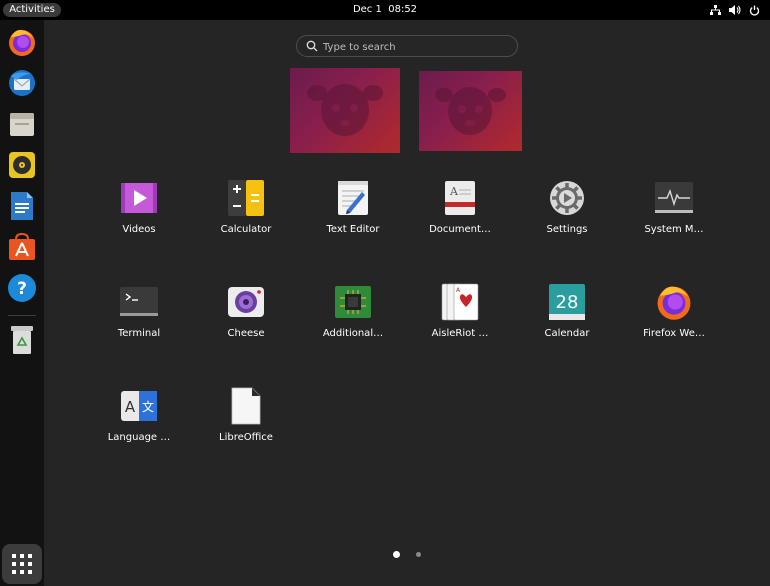 The height and width of the screenshot is (586, 770). I want to click on app-label: Terminal, so click(139, 333).